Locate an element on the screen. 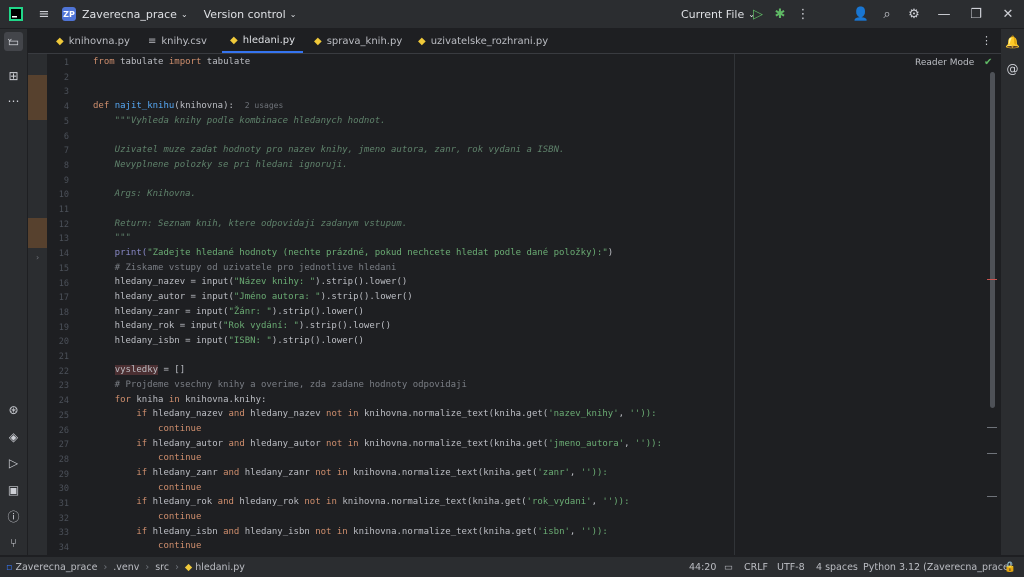 The height and width of the screenshot is (577, 1024). terminal-icon: ▣ is located at coordinates (13, 489).